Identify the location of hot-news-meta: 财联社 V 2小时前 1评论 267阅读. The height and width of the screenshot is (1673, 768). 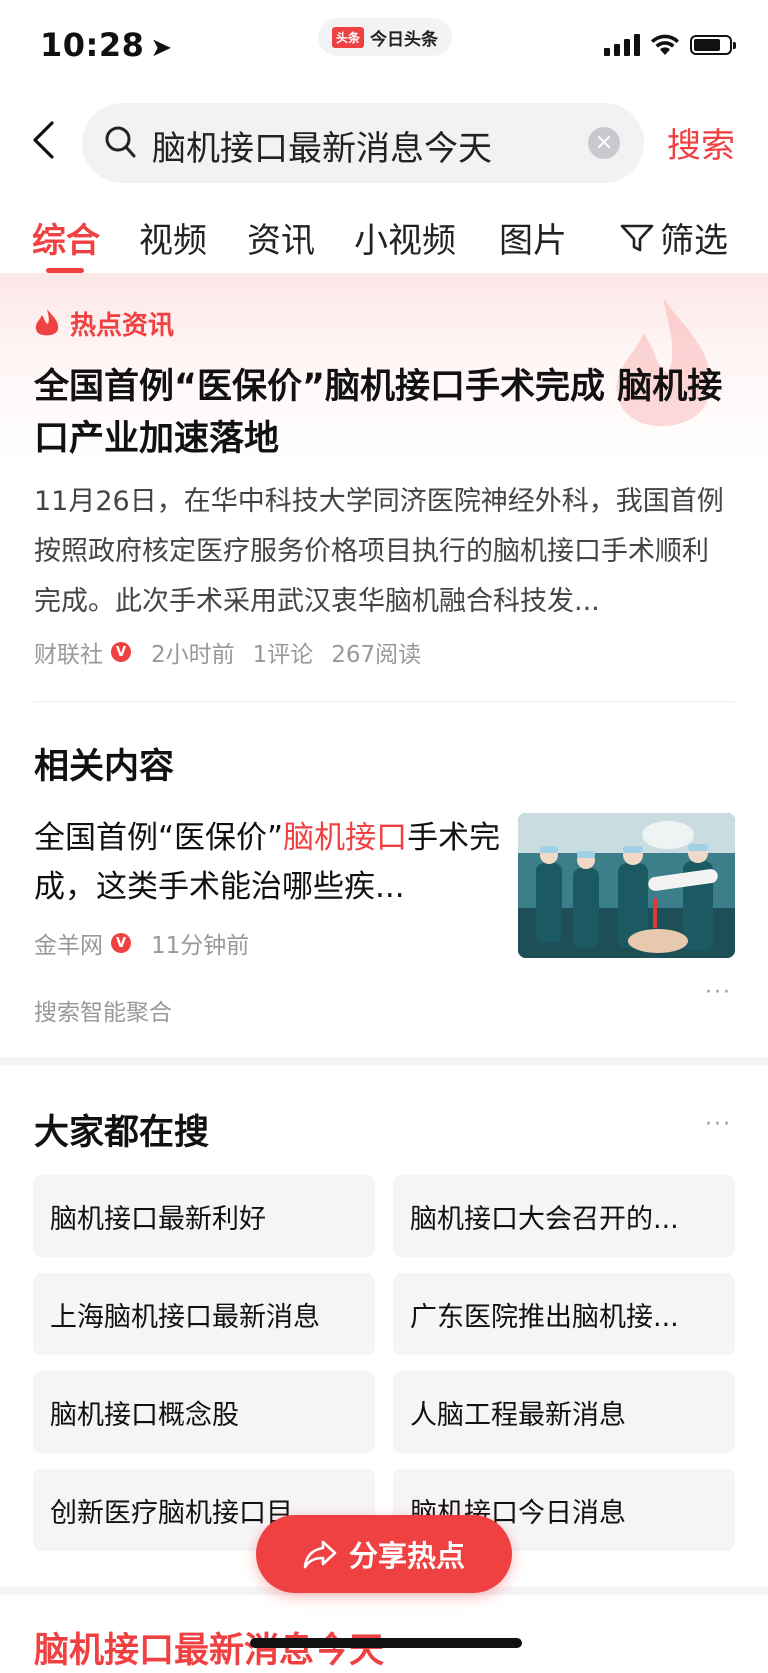
(227, 652).